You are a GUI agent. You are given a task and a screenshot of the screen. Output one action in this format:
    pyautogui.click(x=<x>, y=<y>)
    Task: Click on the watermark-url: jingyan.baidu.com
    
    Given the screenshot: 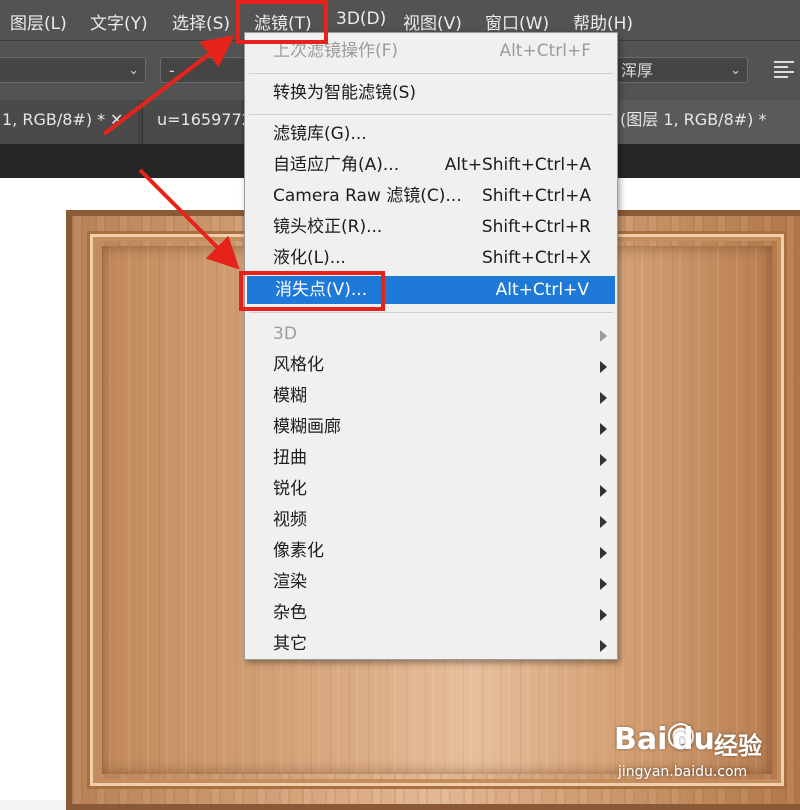 What is the action you would take?
    pyautogui.click(x=683, y=772)
    